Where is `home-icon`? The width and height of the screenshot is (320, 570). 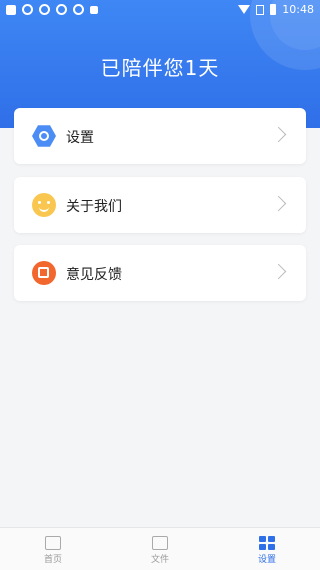 home-icon is located at coordinates (53, 543).